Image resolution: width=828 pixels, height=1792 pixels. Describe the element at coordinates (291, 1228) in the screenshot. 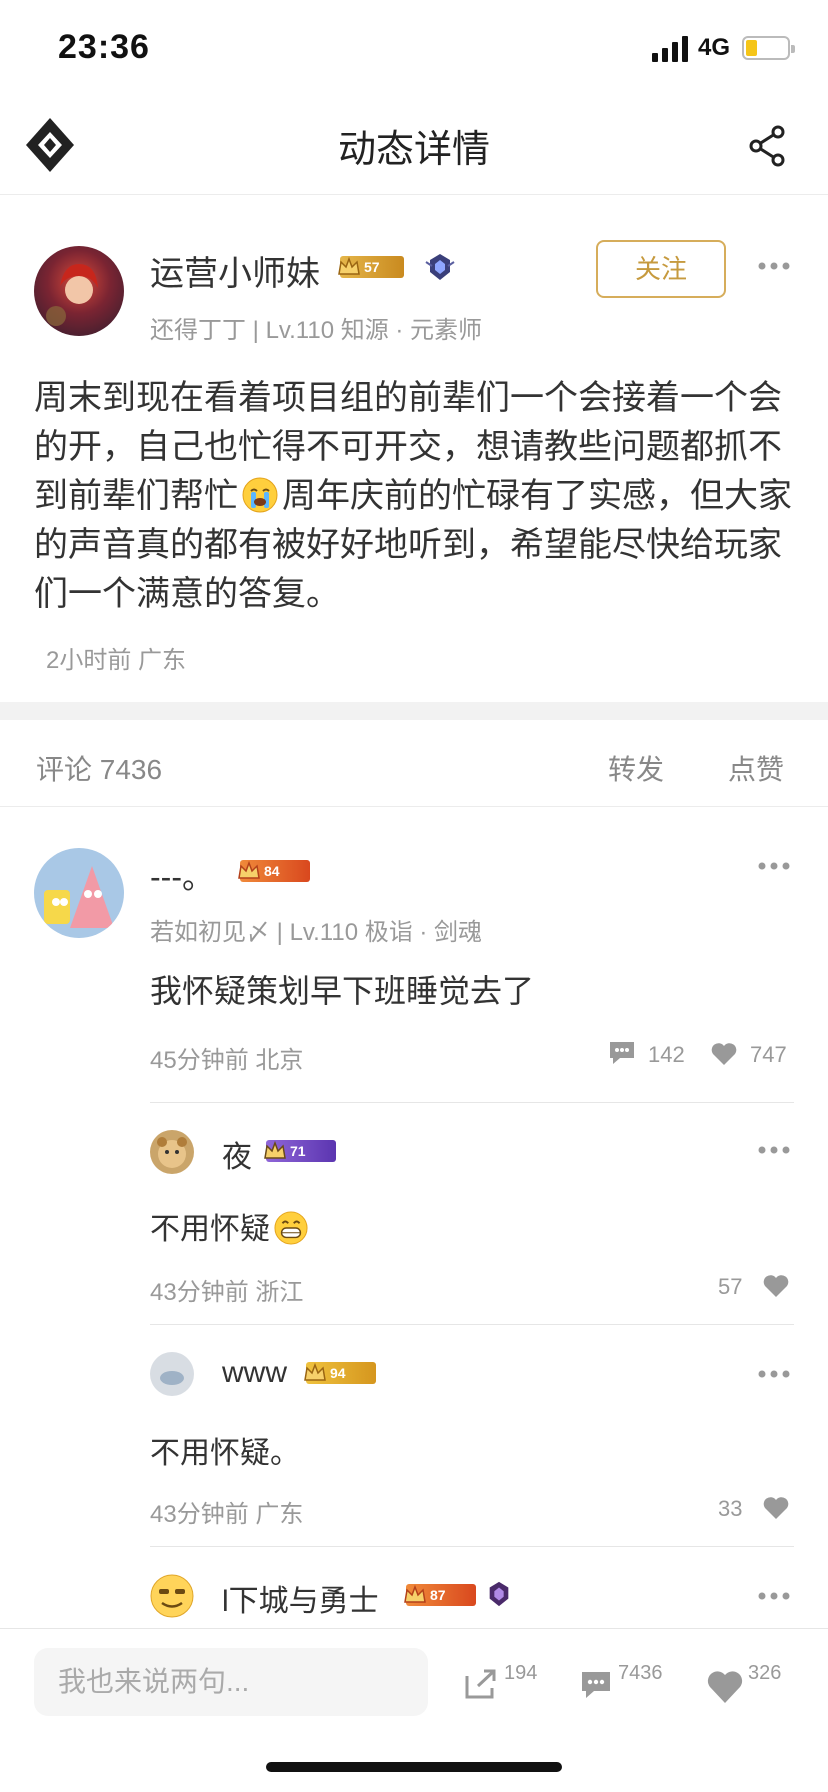

I see `grin-emoji-icon` at that location.